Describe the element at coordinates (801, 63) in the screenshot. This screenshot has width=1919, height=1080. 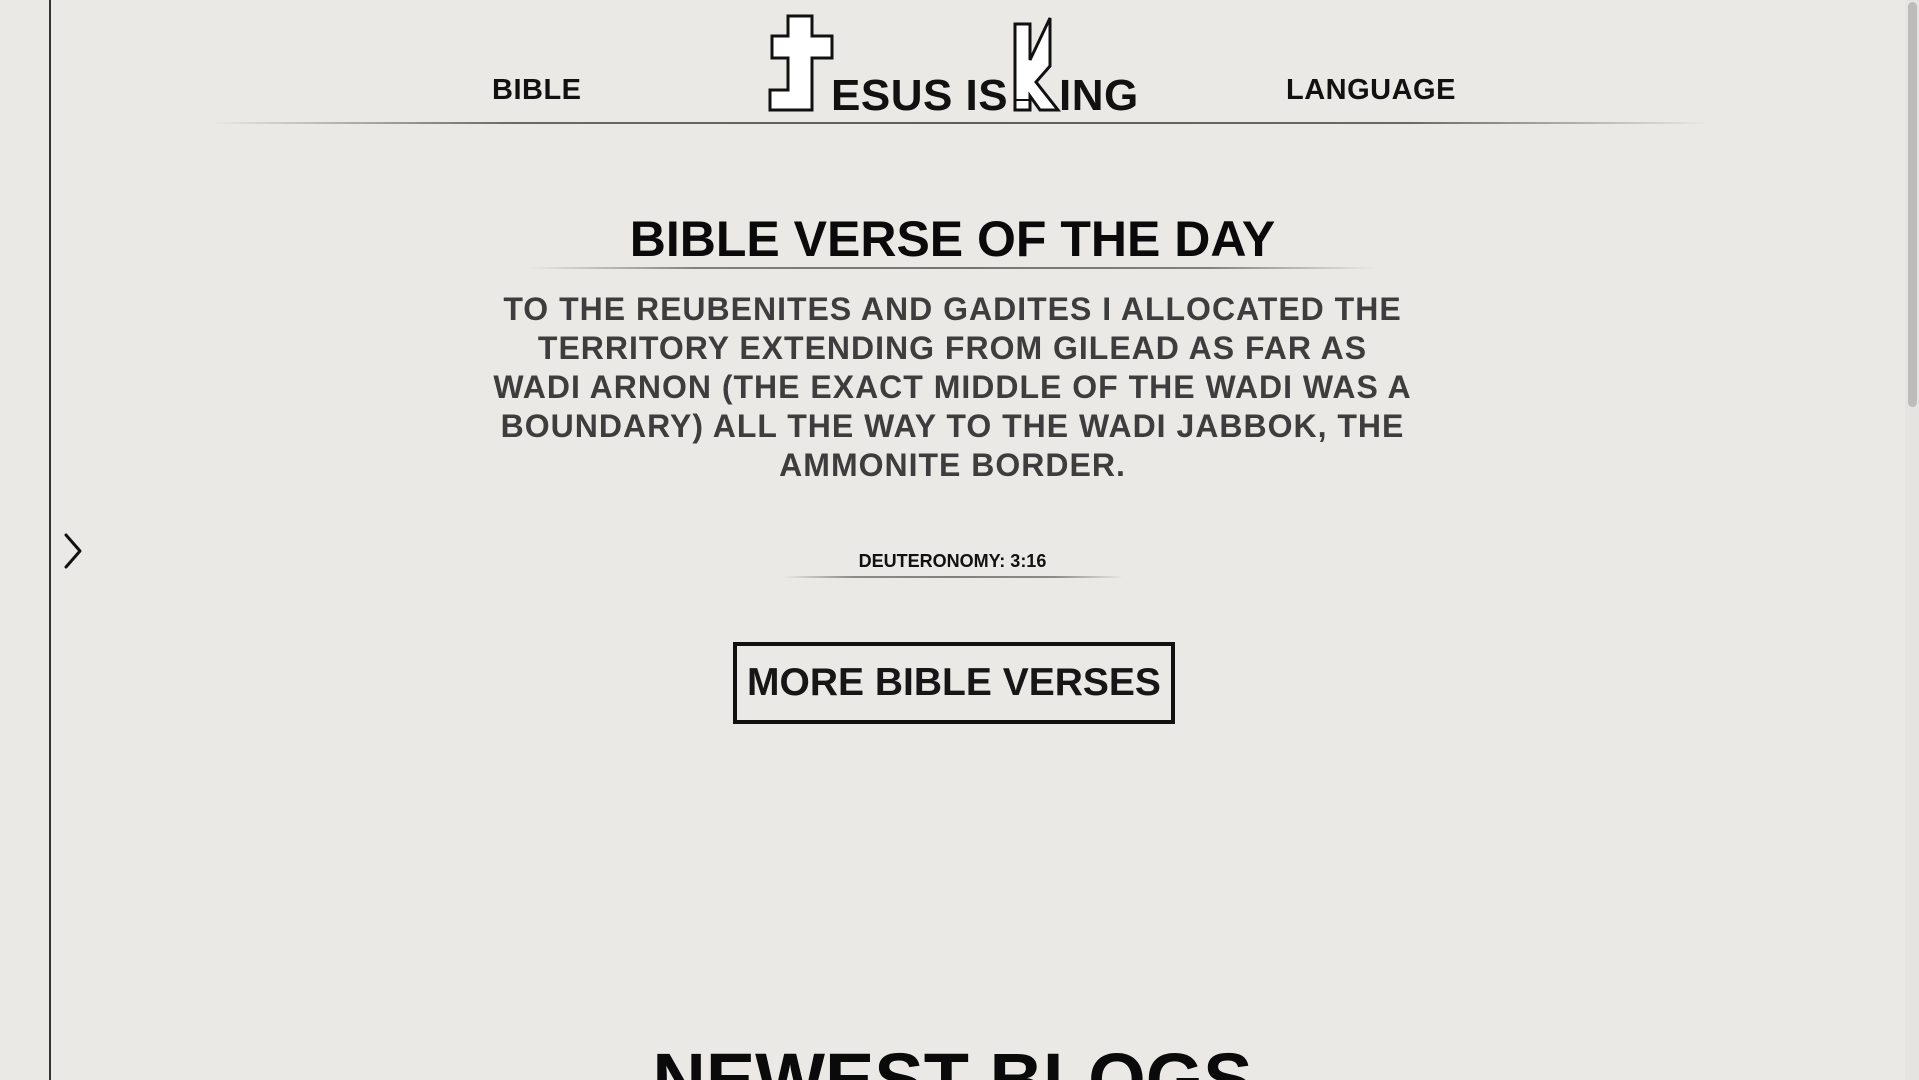
I see `cross-icon` at that location.